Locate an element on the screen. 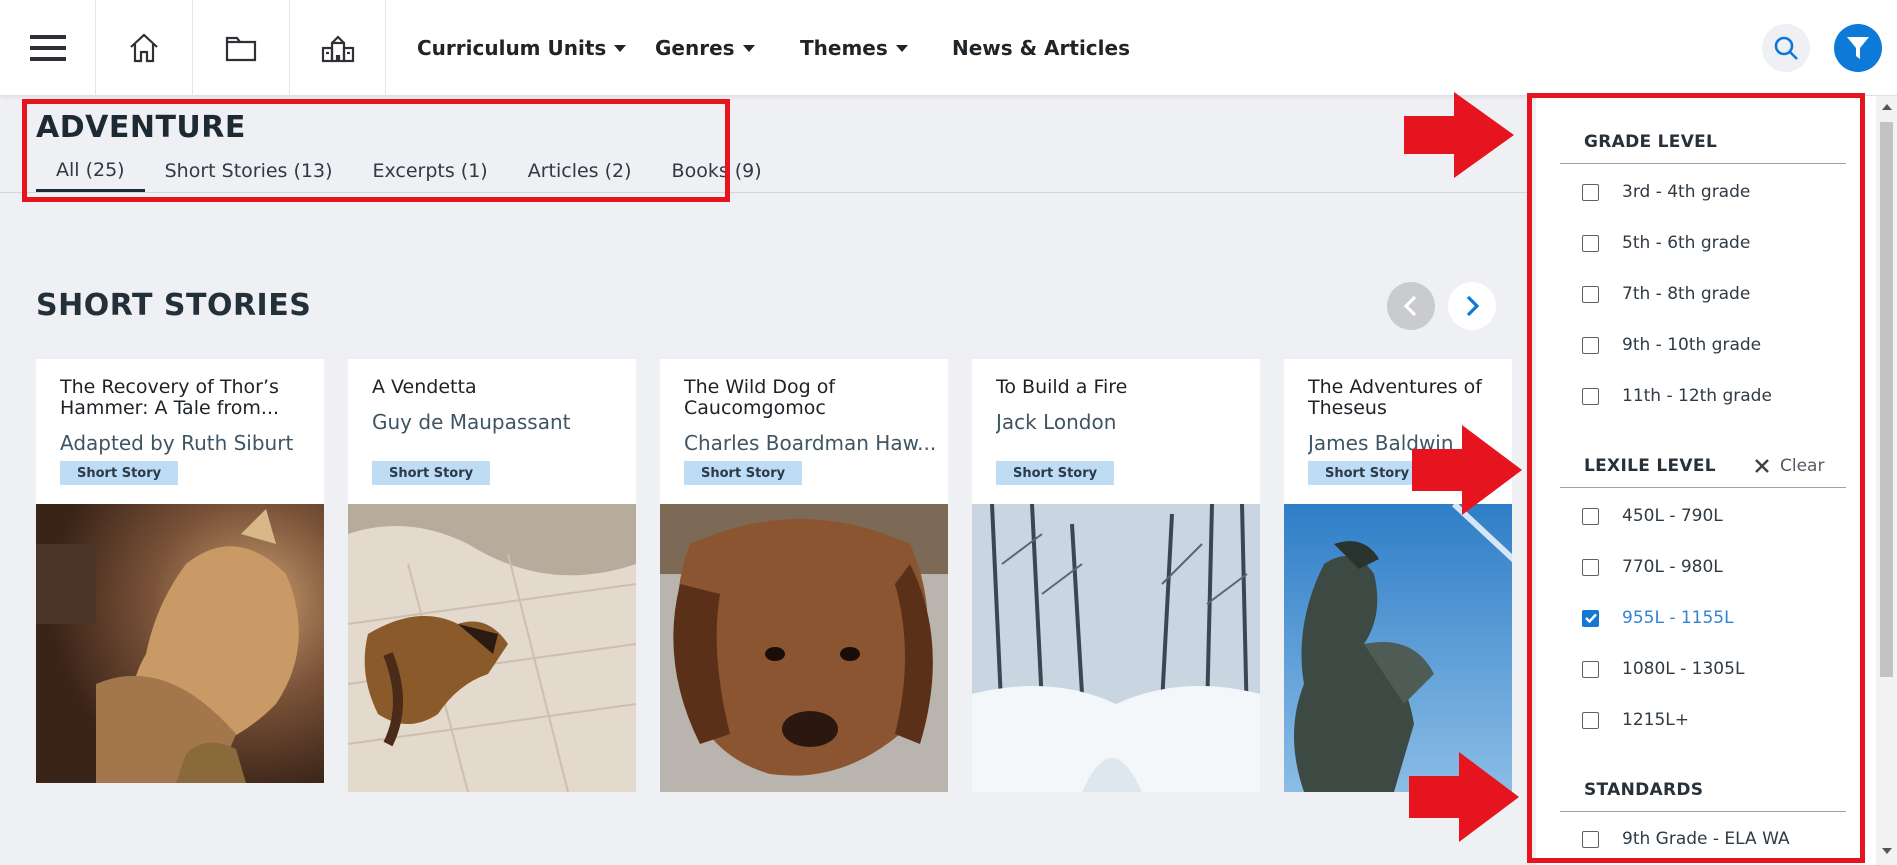 This screenshot has width=1897, height=865. nav-link-label: News & Articles is located at coordinates (1041, 48).